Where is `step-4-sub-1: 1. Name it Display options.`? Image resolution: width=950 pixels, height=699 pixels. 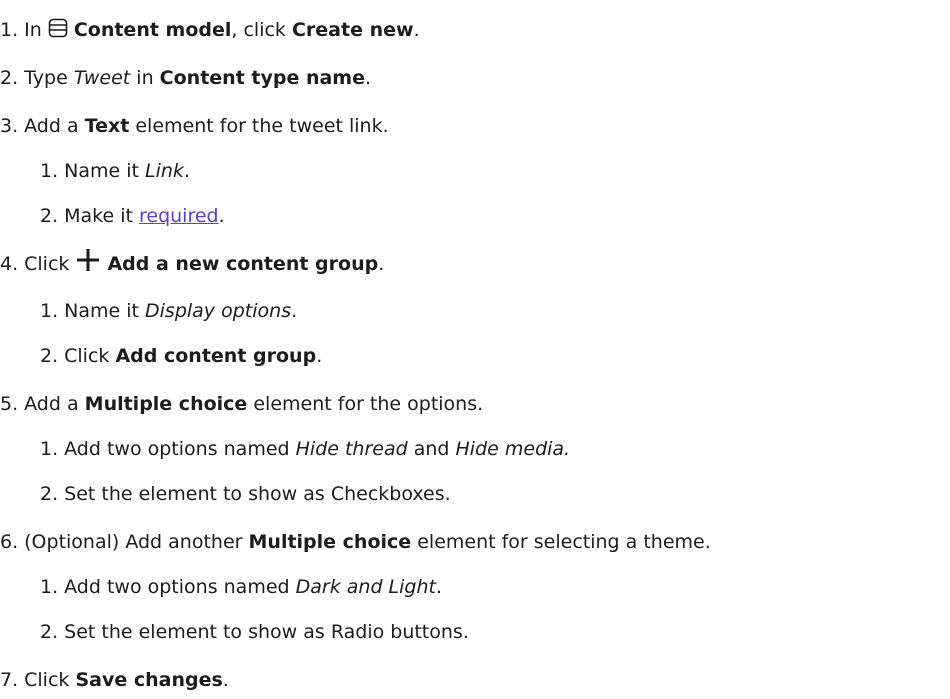 step-4-sub-1: 1. Name it Display options. is located at coordinates (169, 311).